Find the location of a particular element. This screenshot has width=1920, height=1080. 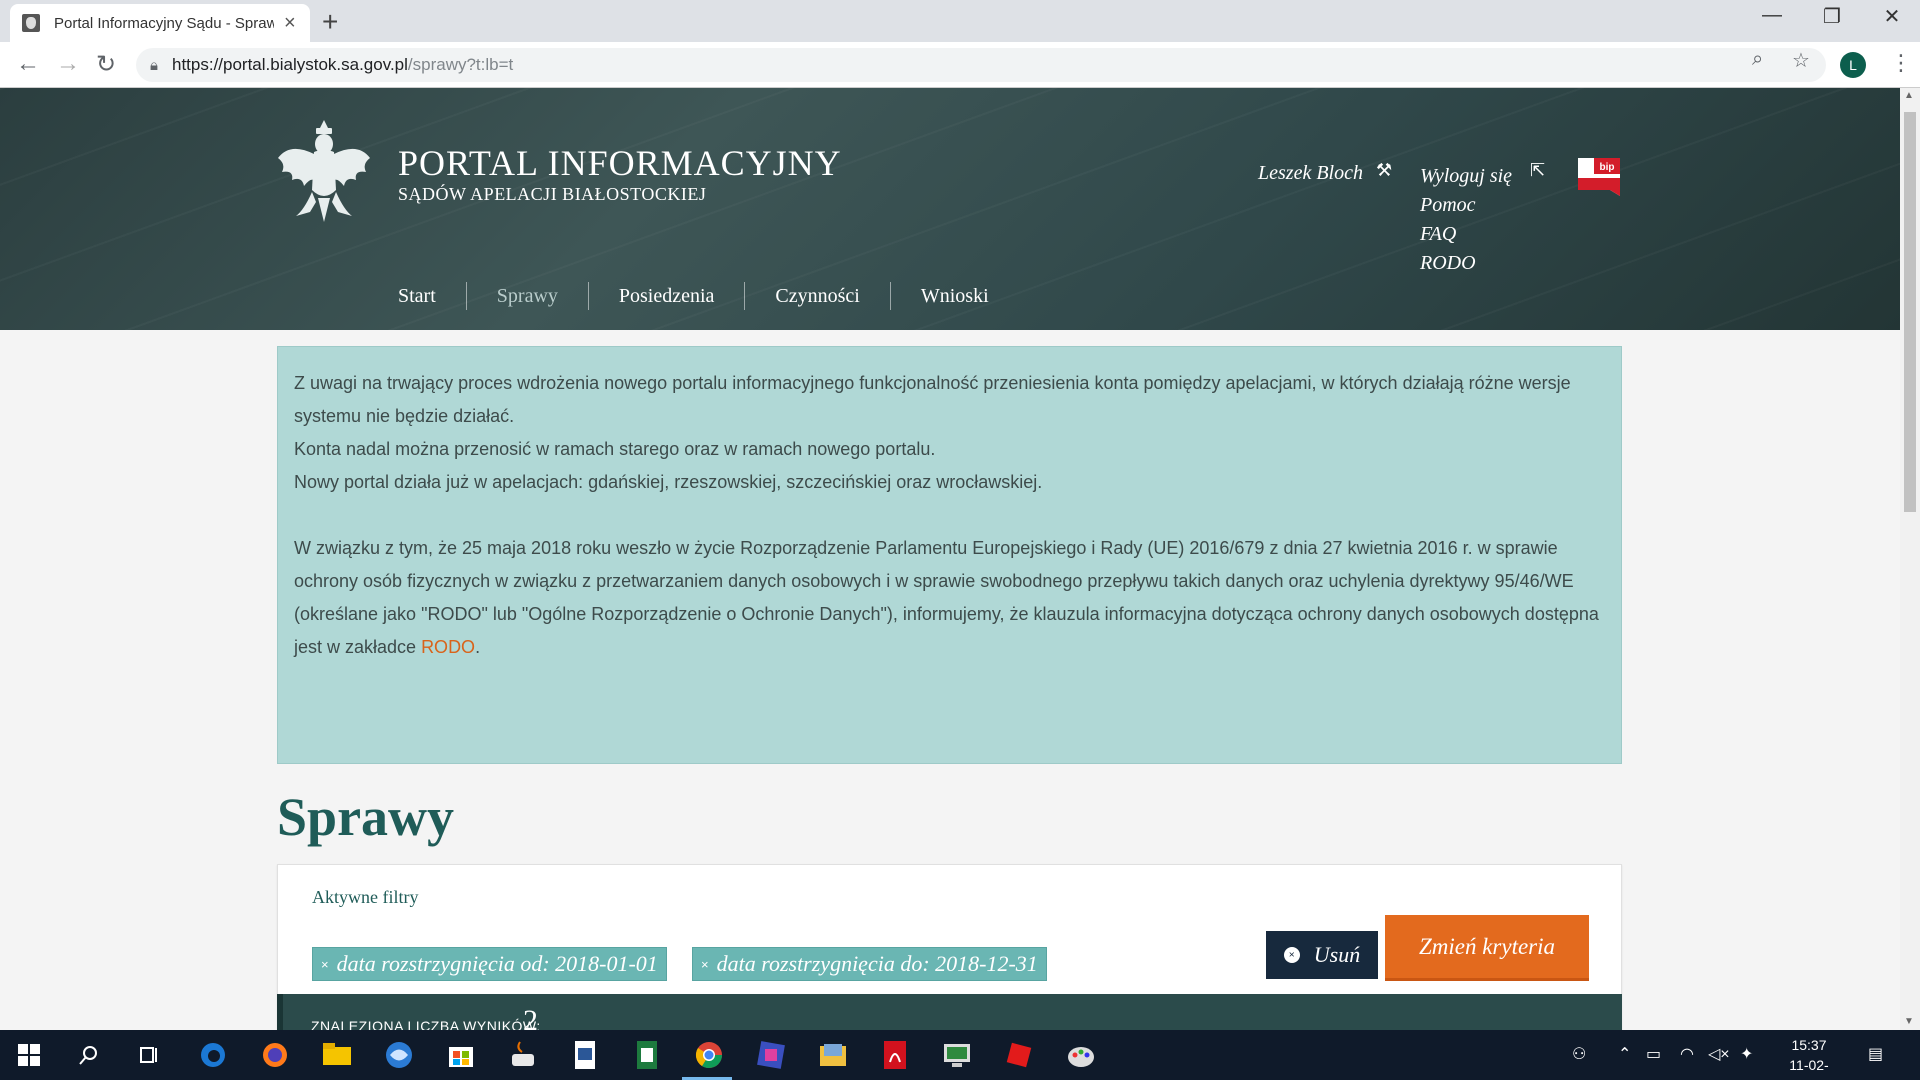

logout-external-icon: ⇱ is located at coordinates (1537, 170).